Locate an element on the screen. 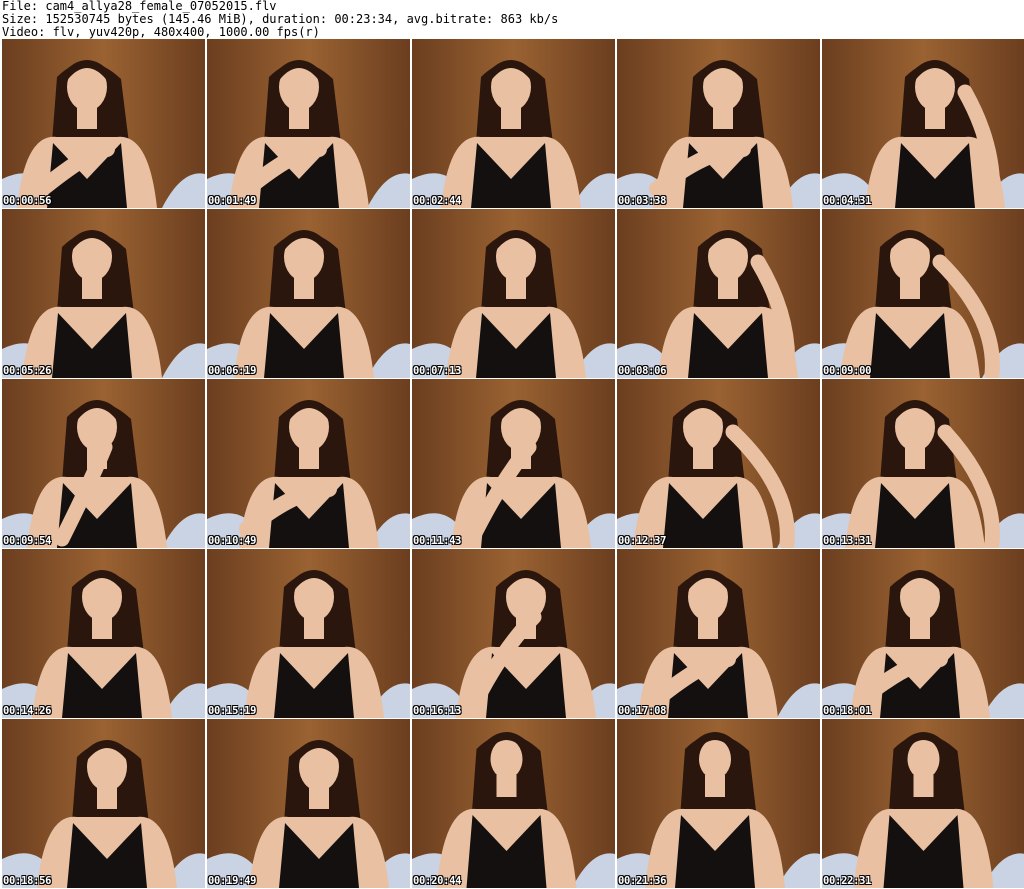 This screenshot has width=1024, height=889. video-thumbnail: 00:18:01 is located at coordinates (923, 633).